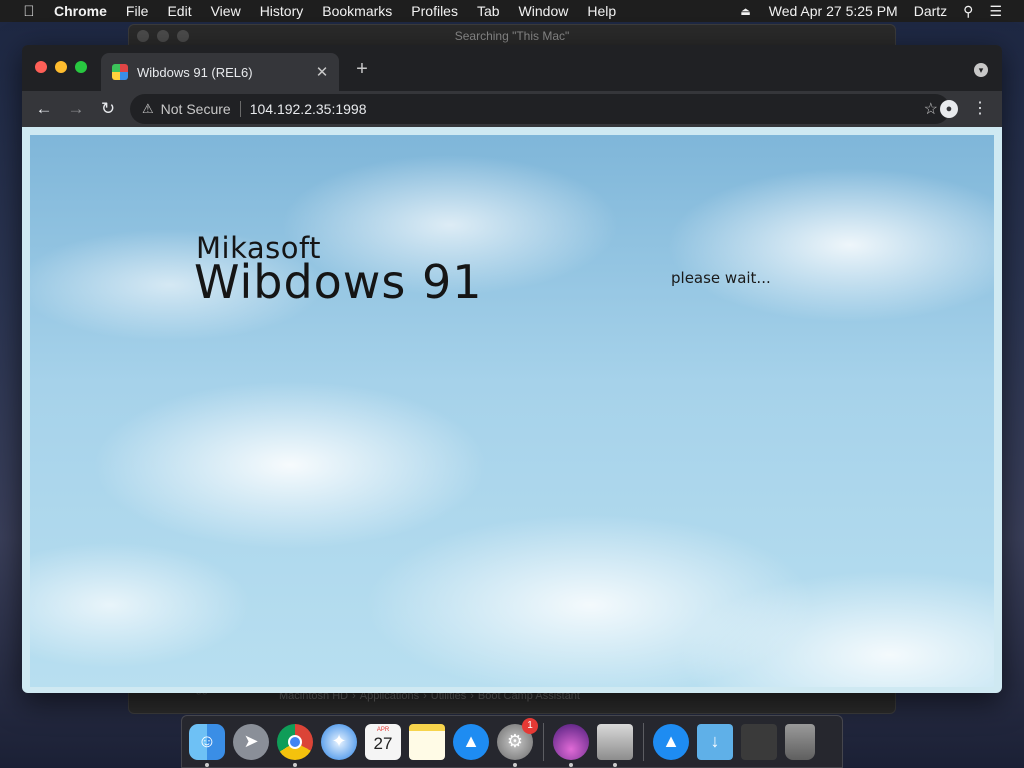 This screenshot has height=768, width=1024. I want to click on window-controls, so click(61, 67).